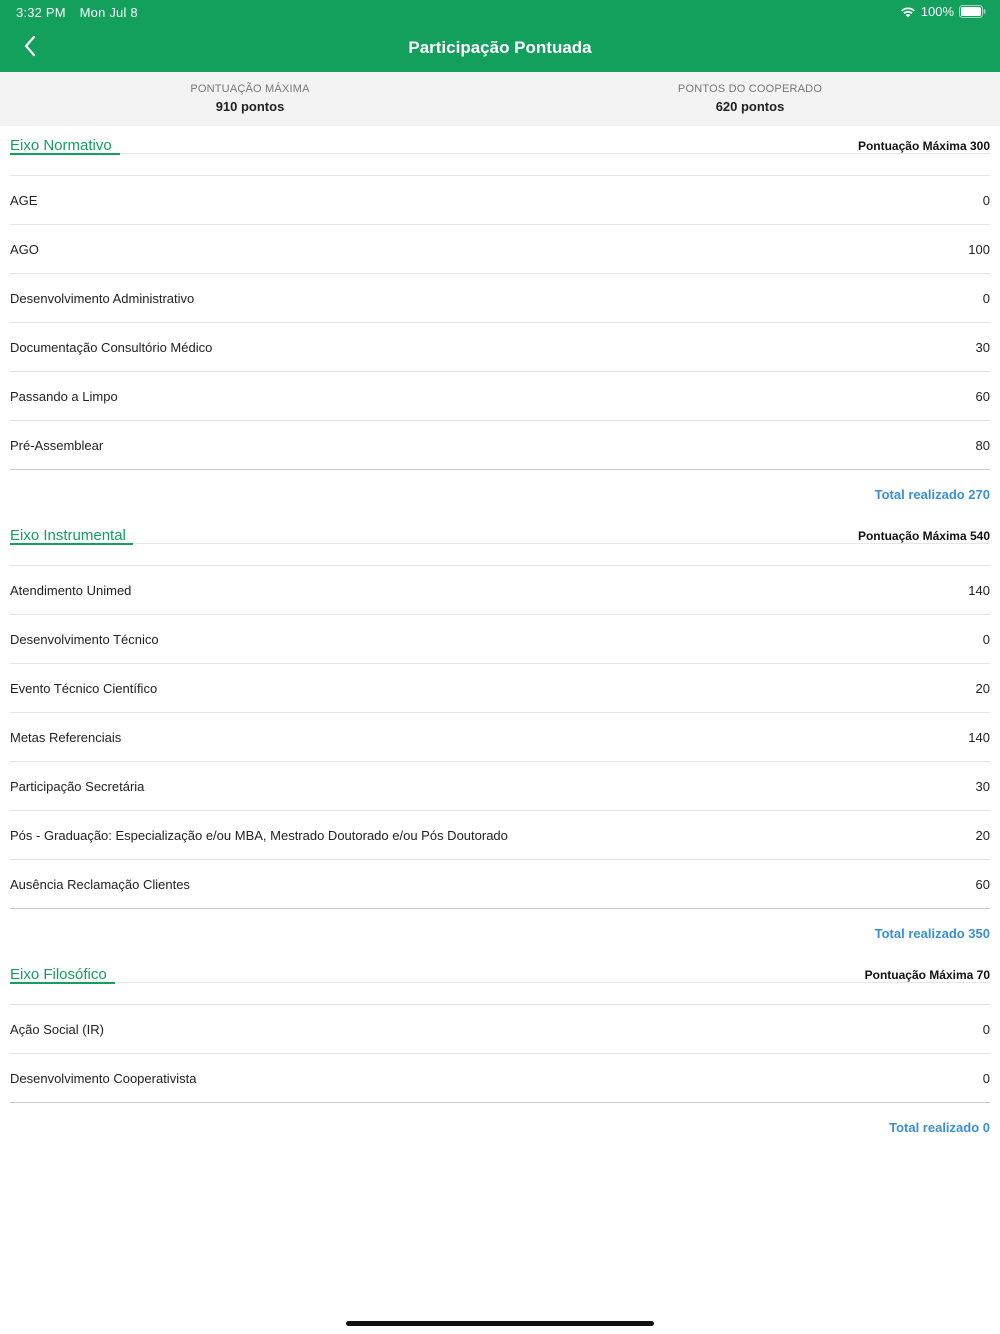 The height and width of the screenshot is (1334, 1000). I want to click on navigation-bar: Participação Pontuada, so click(500, 48).